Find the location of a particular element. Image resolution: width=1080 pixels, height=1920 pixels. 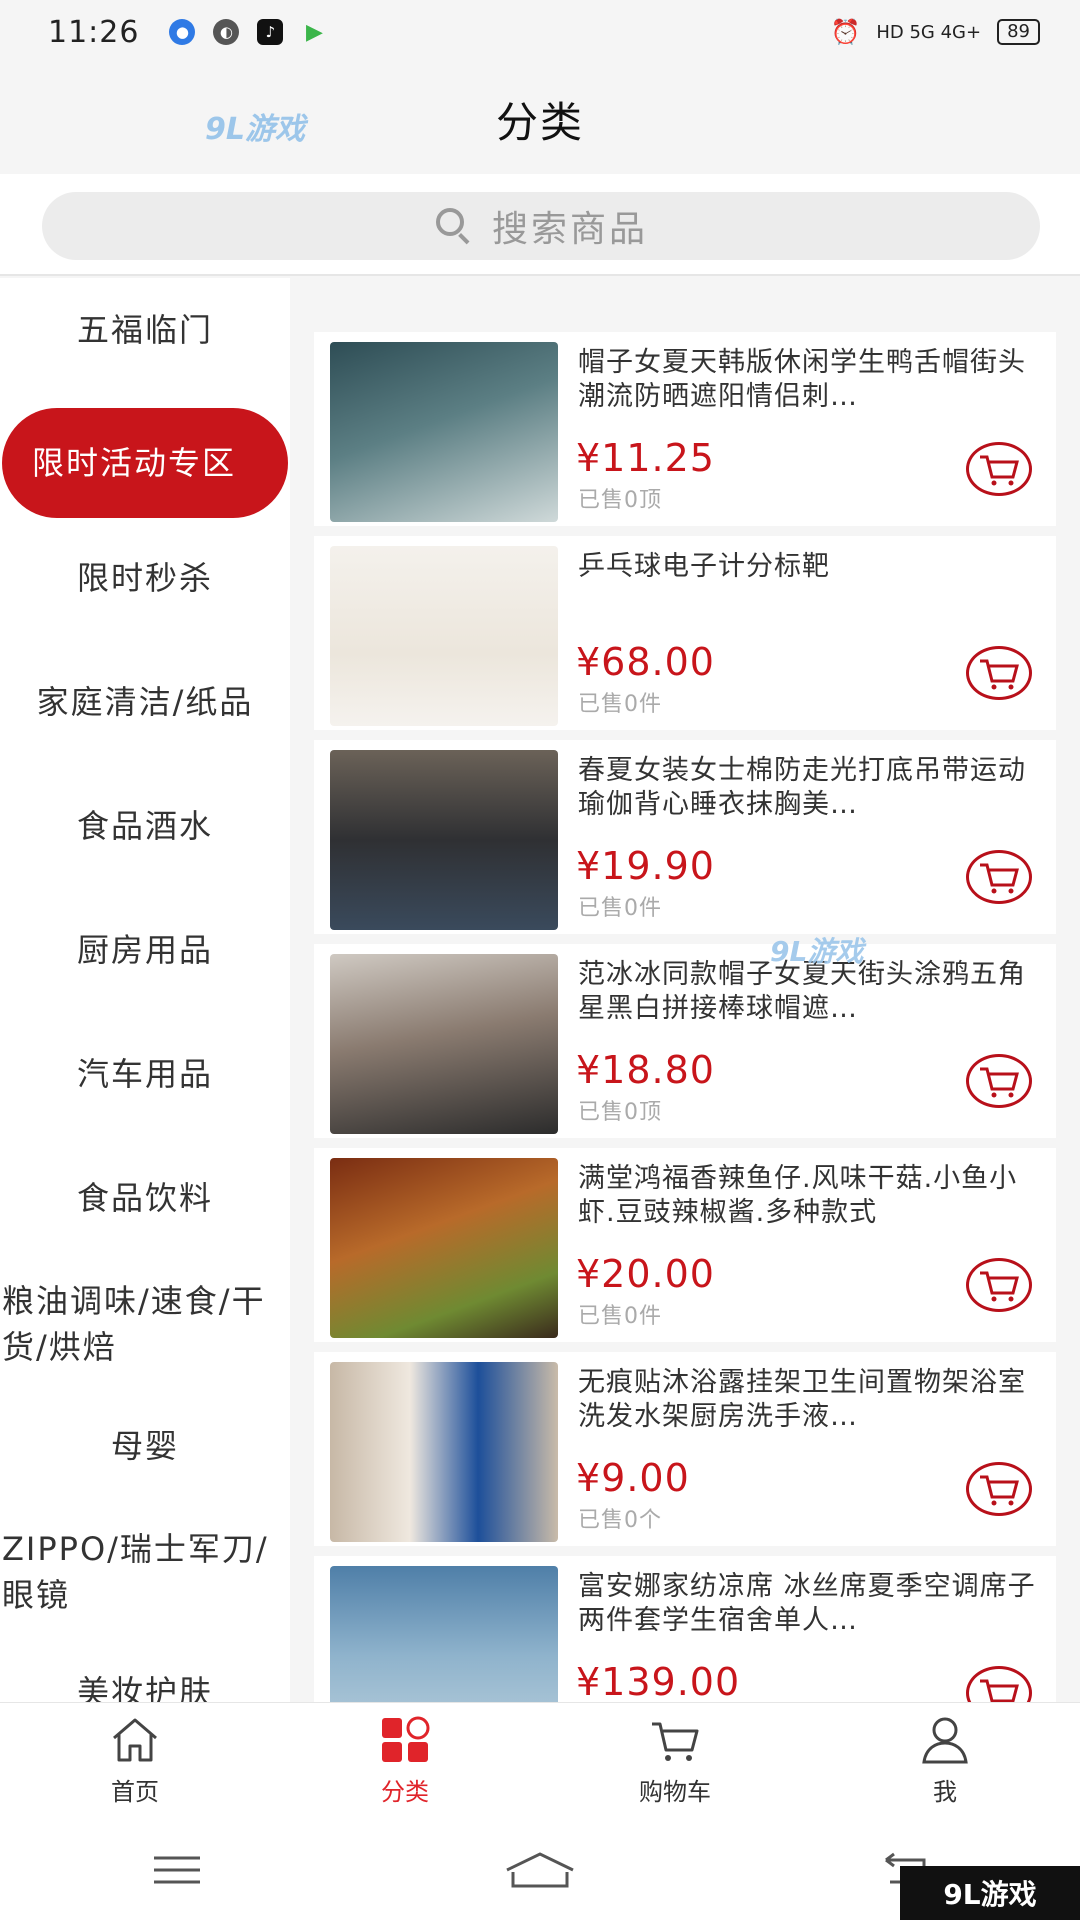

bottom-tab-bar: 首页 分类 购物车 我 is located at coordinates (540, 1761).